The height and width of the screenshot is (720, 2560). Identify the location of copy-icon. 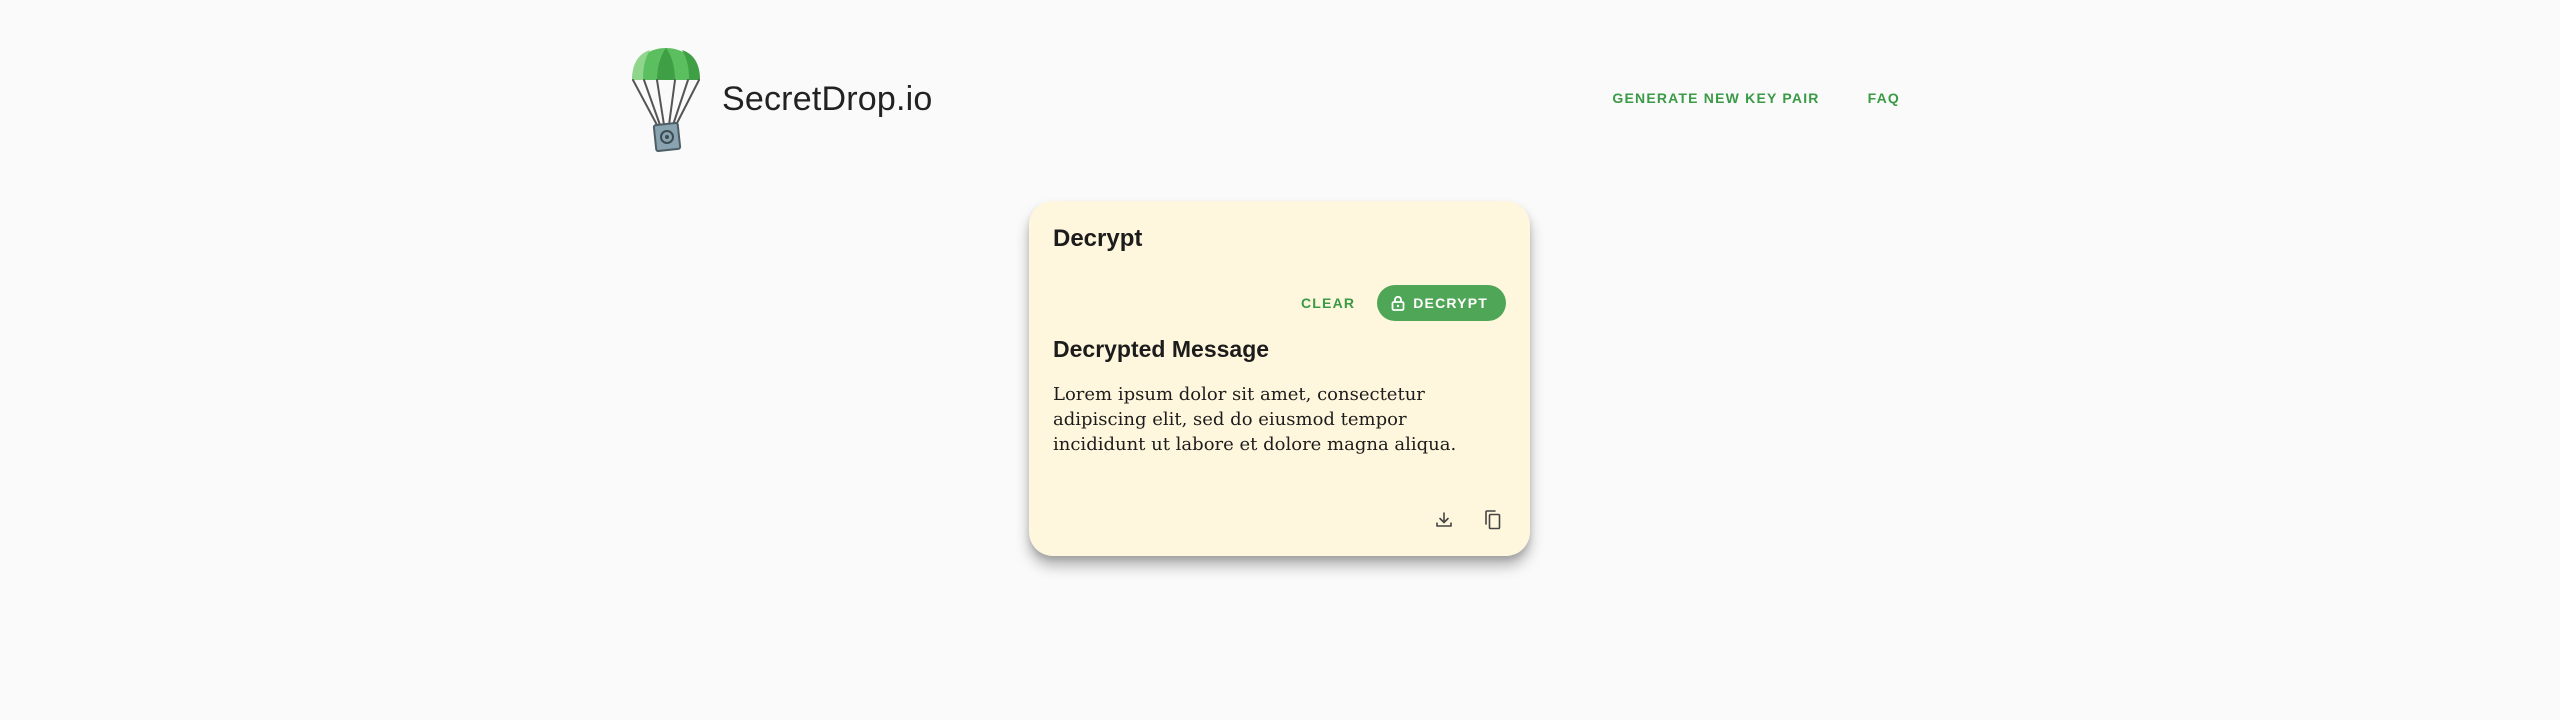
(1493, 520).